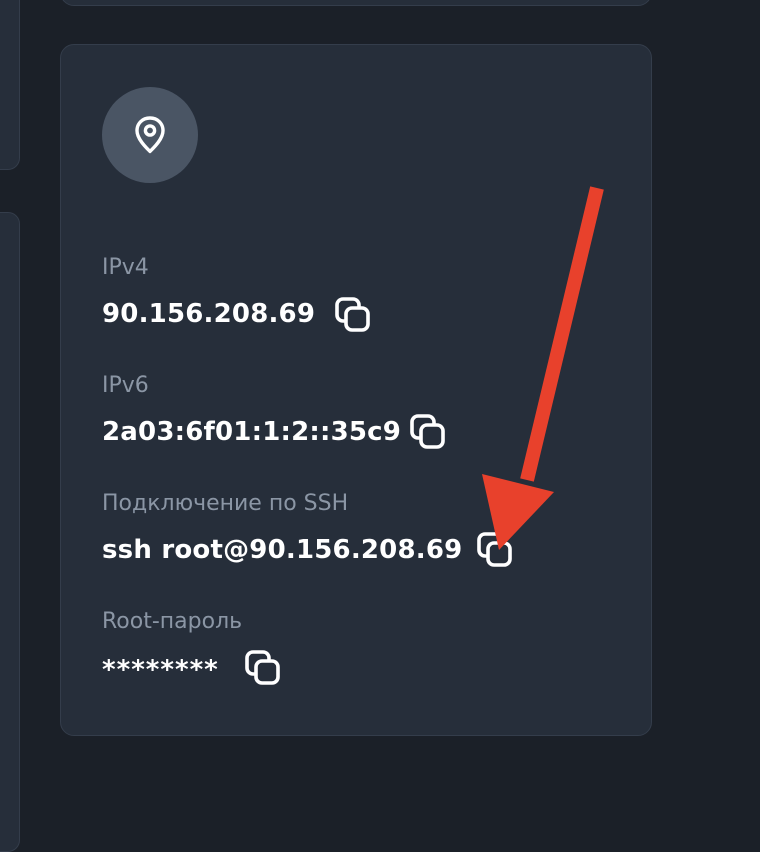 The height and width of the screenshot is (852, 760). I want to click on copy-ipv6-button, so click(428, 432).